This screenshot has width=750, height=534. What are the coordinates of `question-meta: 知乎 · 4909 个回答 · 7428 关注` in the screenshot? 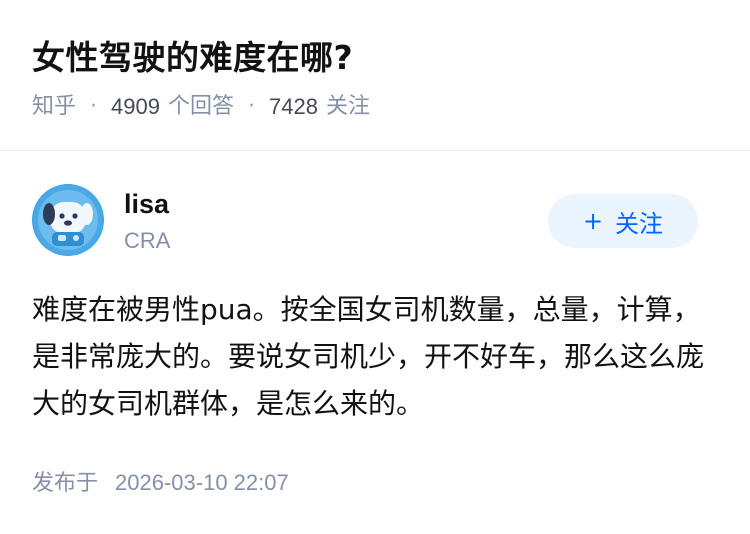 It's located at (375, 107).